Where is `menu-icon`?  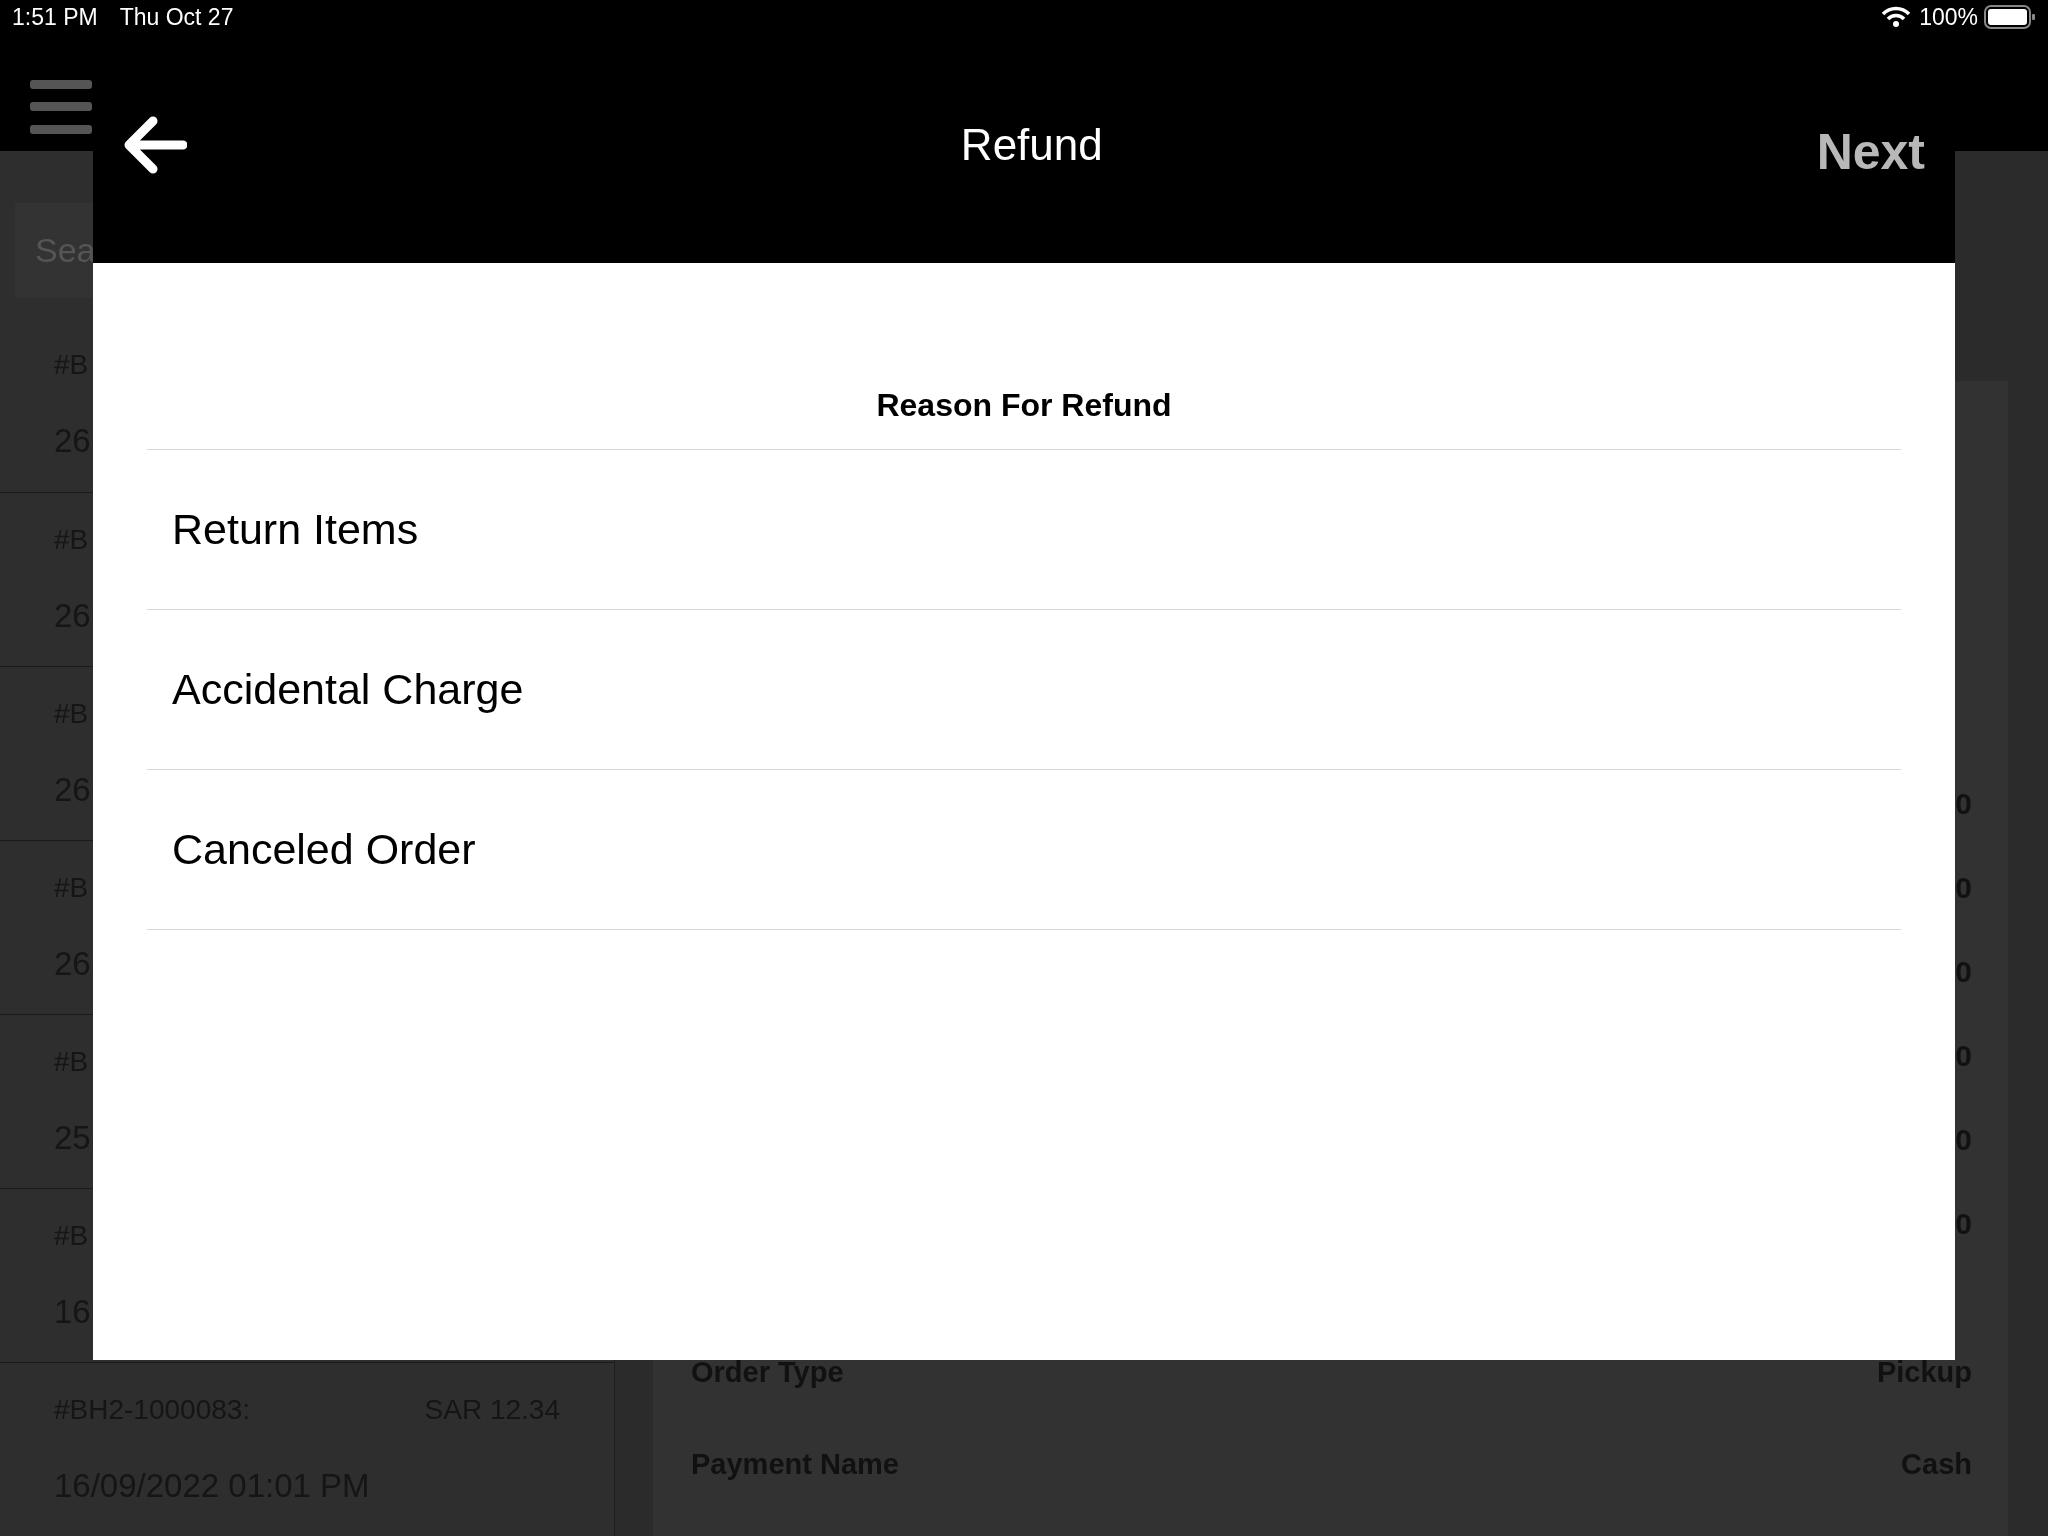
menu-icon is located at coordinates (61, 106).